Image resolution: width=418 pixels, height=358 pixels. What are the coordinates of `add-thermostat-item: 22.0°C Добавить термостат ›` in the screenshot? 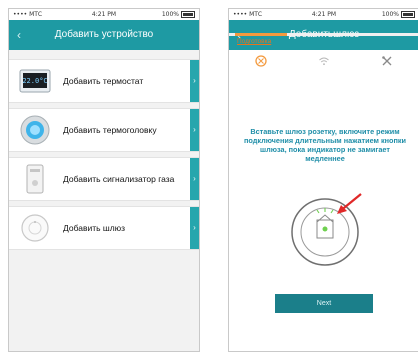 It's located at (104, 81).